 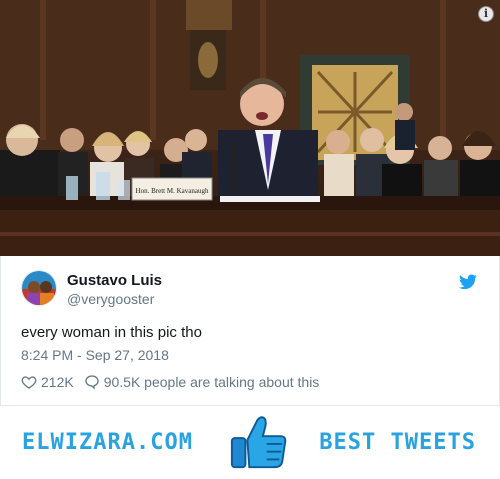 I want to click on tweet-actions: 212K 90.5K people are talking about this, so click(x=170, y=382).